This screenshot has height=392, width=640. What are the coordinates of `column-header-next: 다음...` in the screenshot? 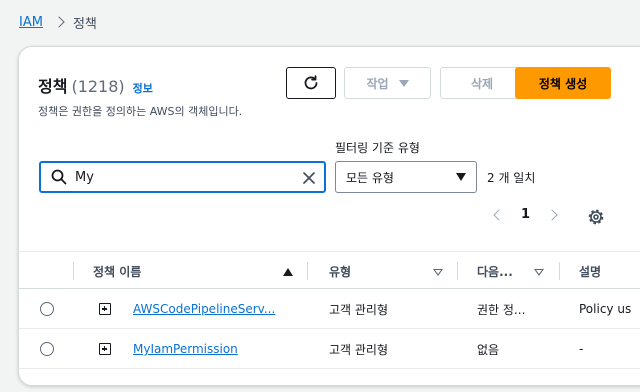 It's located at (495, 271).